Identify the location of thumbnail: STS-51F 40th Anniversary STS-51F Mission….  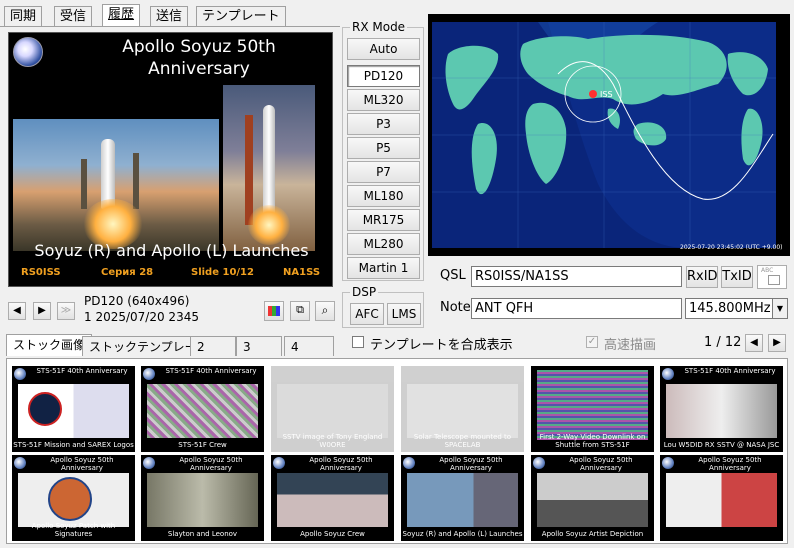
(73, 409).